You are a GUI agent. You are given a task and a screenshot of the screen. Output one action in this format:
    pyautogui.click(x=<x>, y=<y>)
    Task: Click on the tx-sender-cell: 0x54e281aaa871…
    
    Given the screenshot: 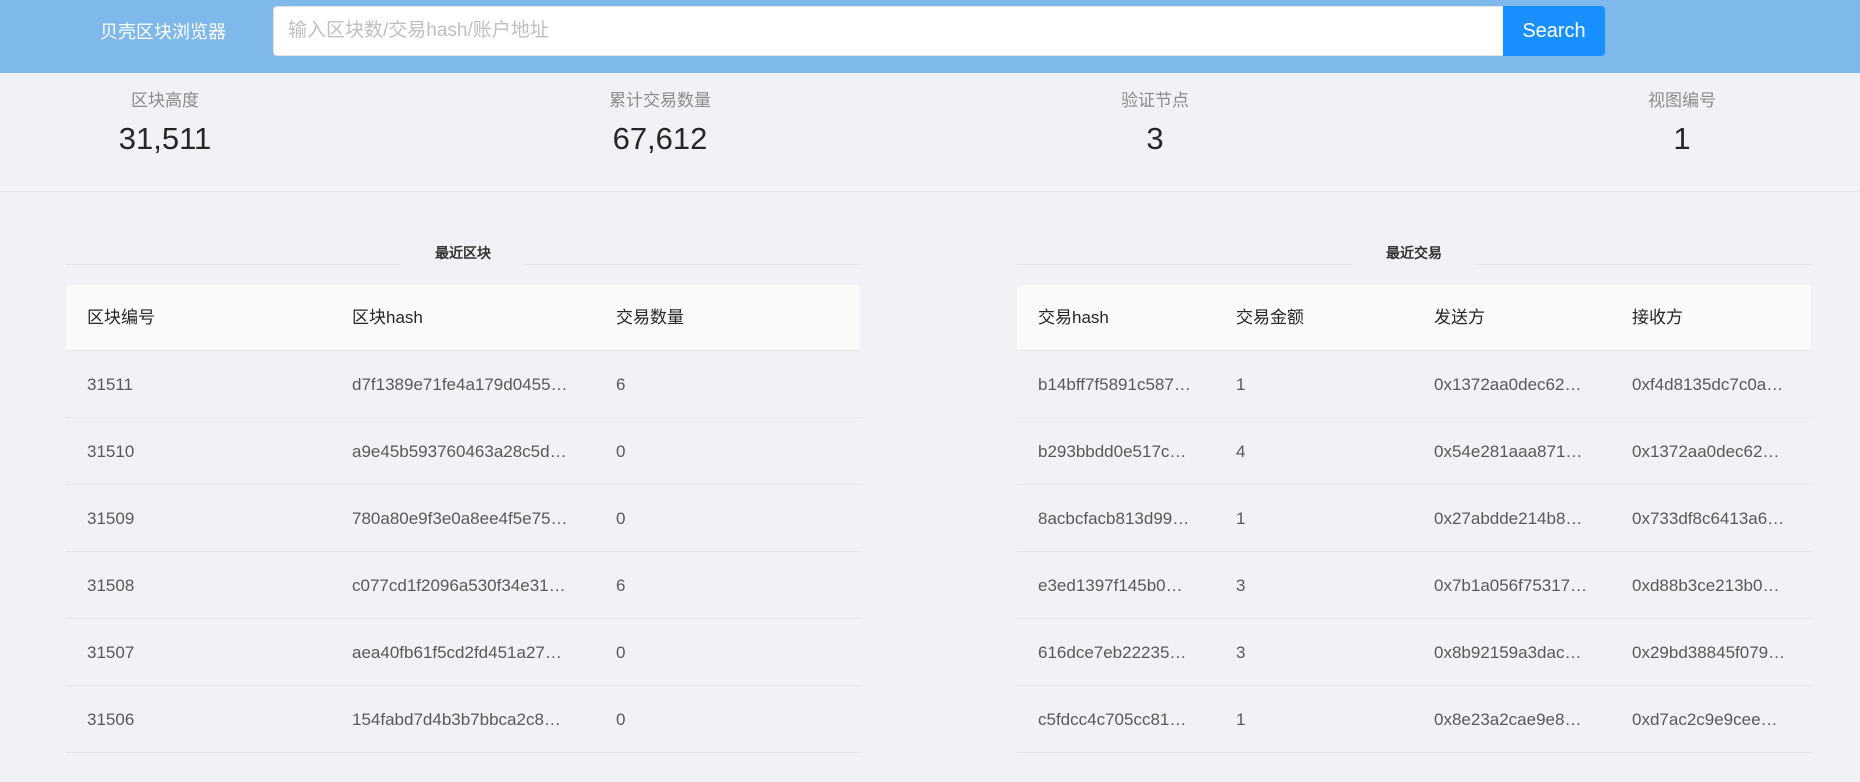 What is the action you would take?
    pyautogui.click(x=1514, y=452)
    